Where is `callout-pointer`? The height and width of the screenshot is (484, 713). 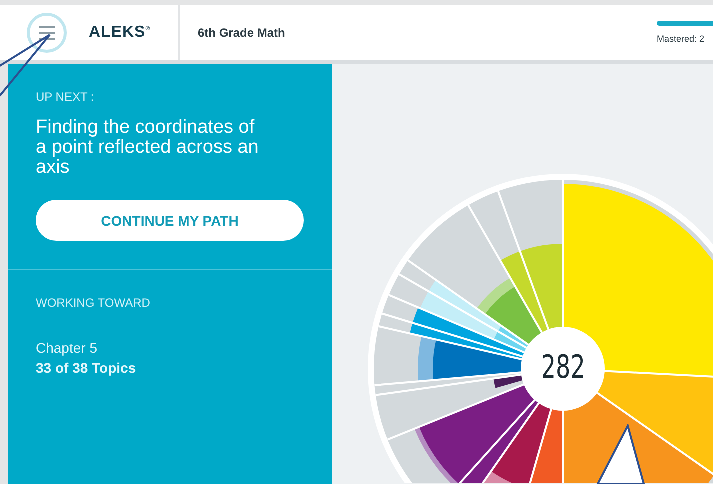 callout-pointer is located at coordinates (621, 454).